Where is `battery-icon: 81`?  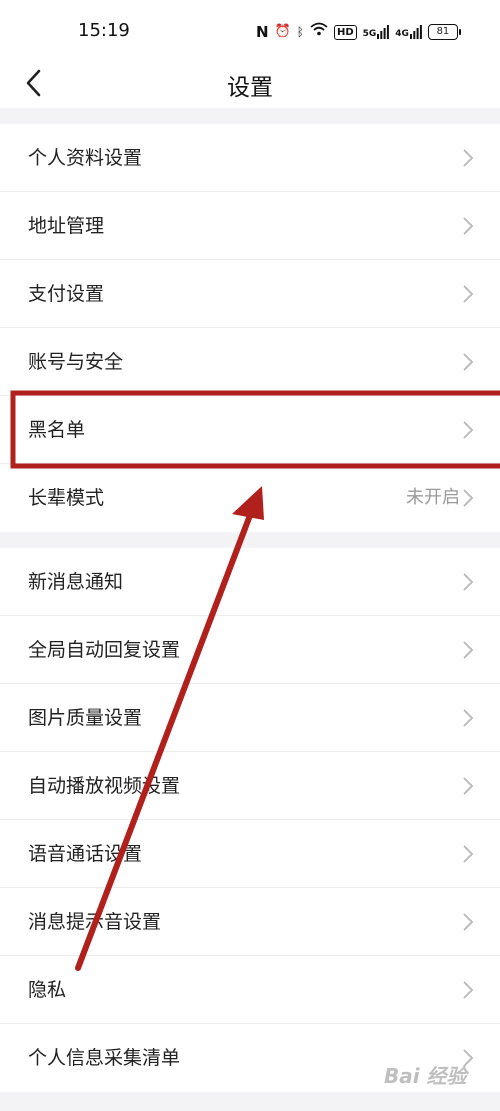 battery-icon: 81 is located at coordinates (444, 32).